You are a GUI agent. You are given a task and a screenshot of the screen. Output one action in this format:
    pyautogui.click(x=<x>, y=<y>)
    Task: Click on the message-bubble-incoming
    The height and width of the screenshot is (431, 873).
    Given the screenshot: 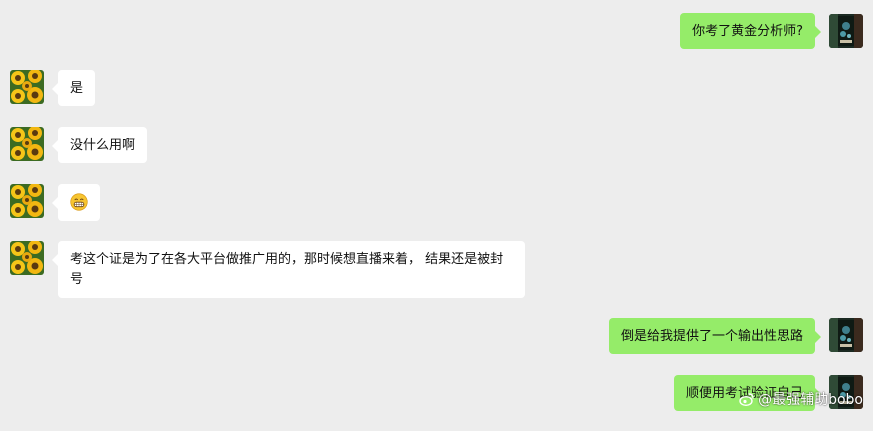 What is the action you would take?
    pyautogui.click(x=76, y=202)
    